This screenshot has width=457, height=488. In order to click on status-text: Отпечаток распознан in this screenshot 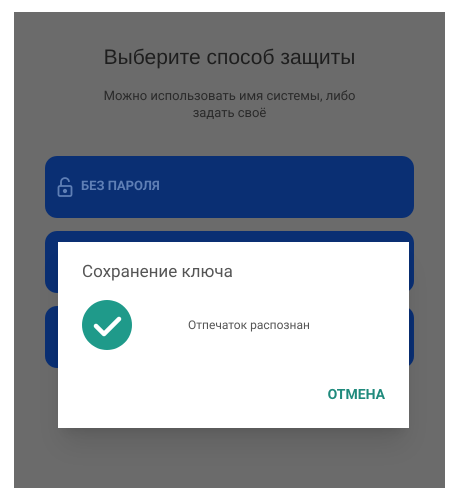, I will do `click(249, 325)`.